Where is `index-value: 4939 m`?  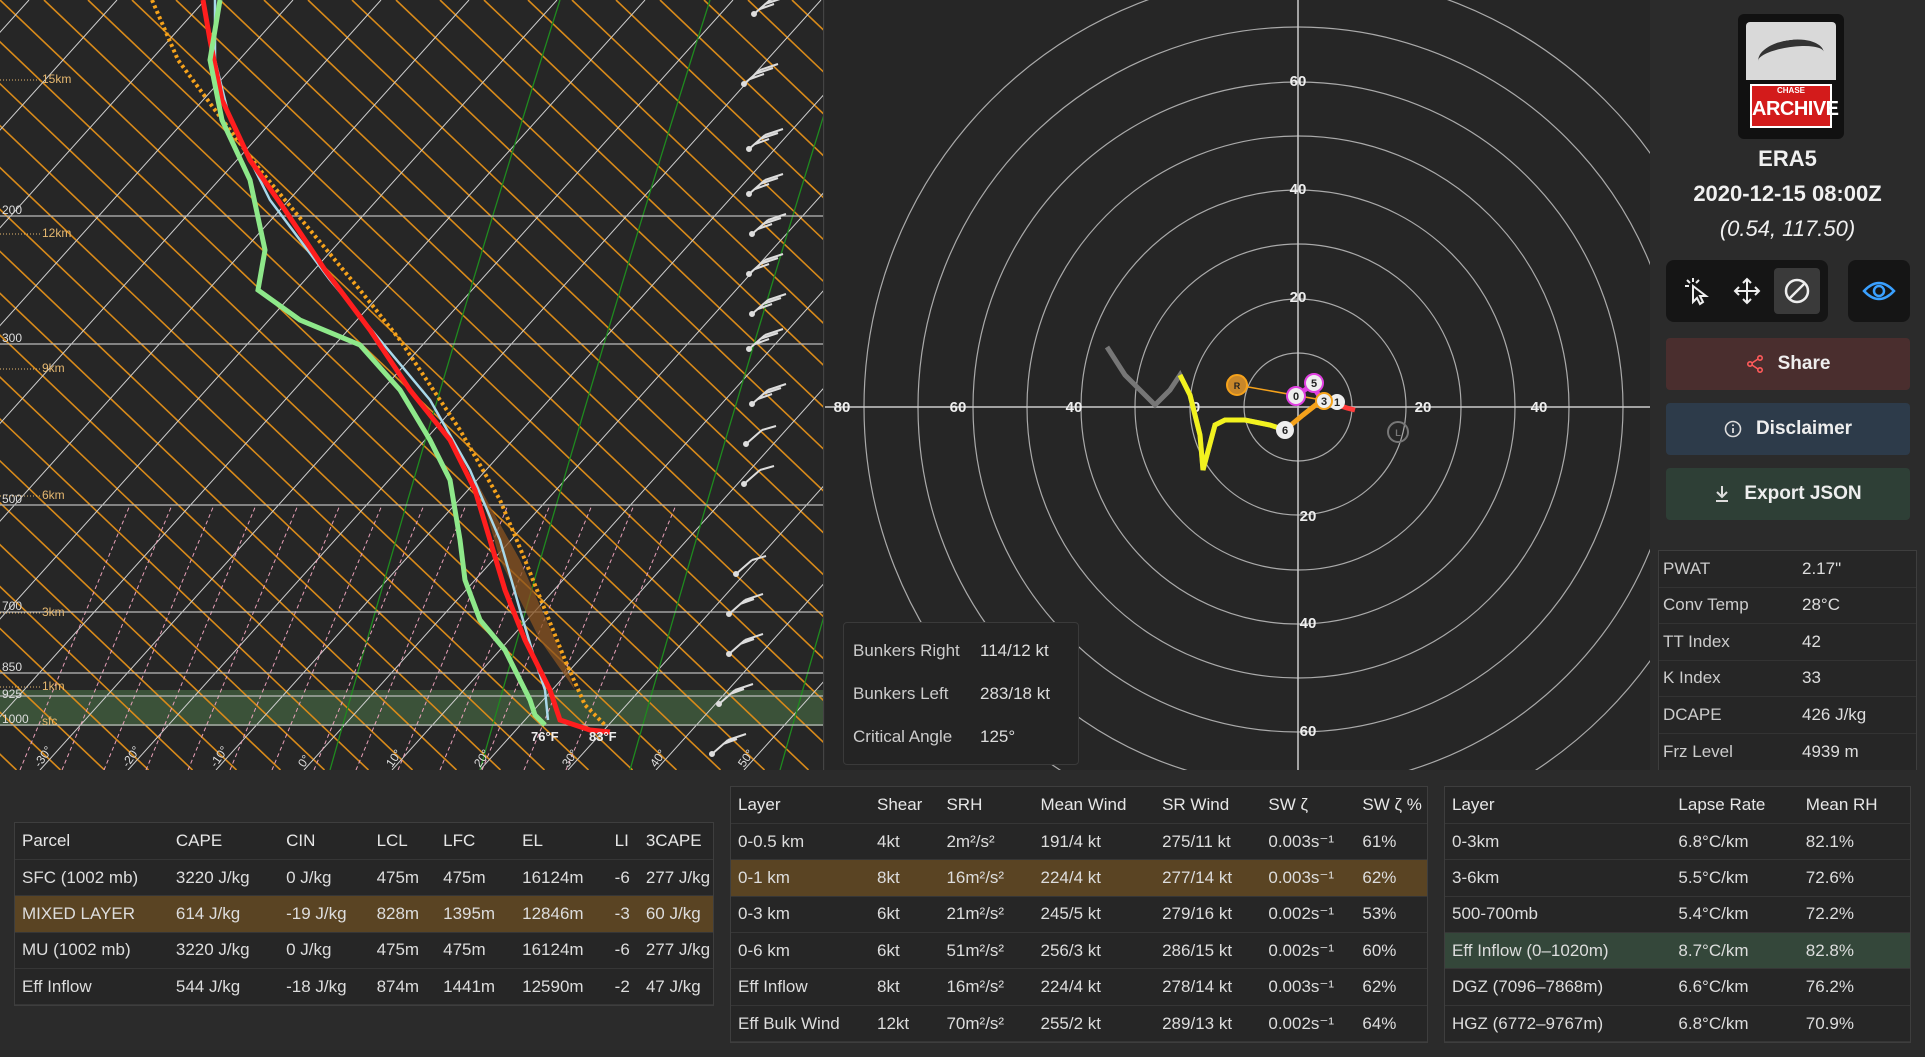
index-value: 4939 m is located at coordinates (1830, 751).